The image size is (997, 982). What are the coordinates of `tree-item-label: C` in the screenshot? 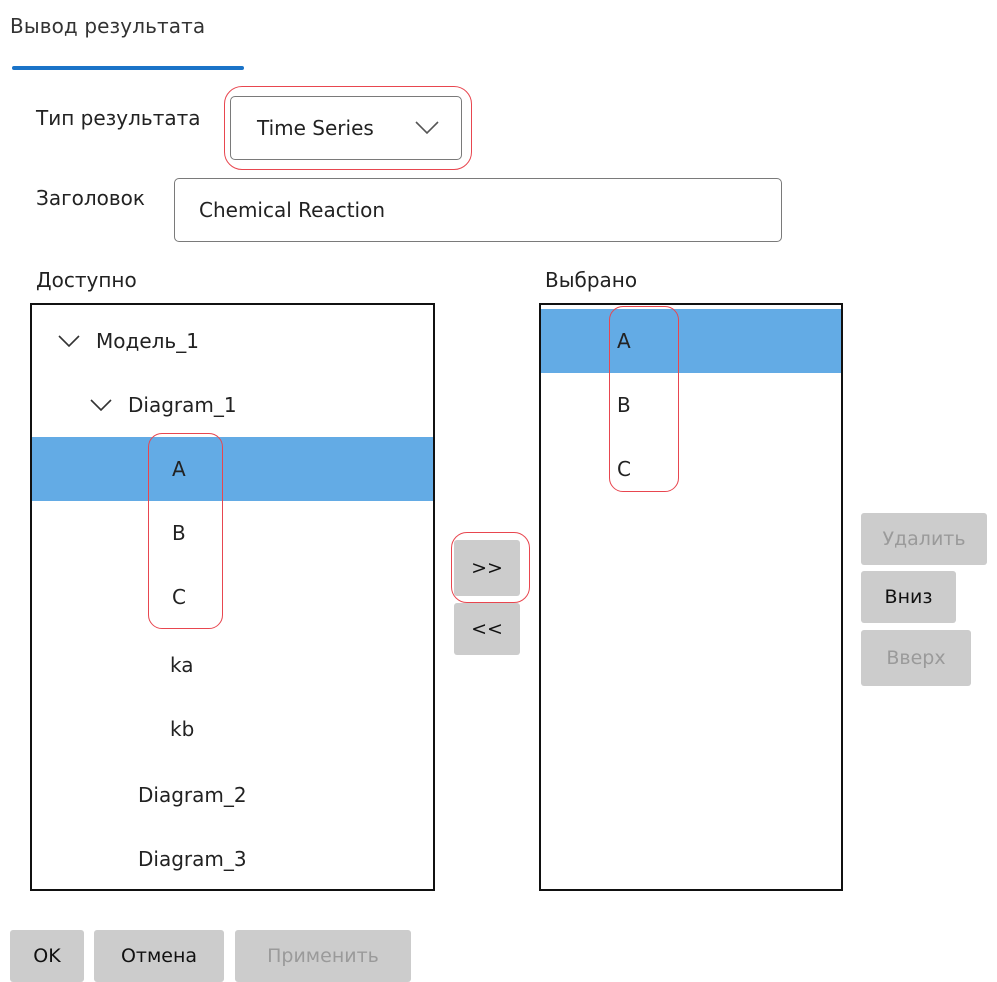 It's located at (179, 597).